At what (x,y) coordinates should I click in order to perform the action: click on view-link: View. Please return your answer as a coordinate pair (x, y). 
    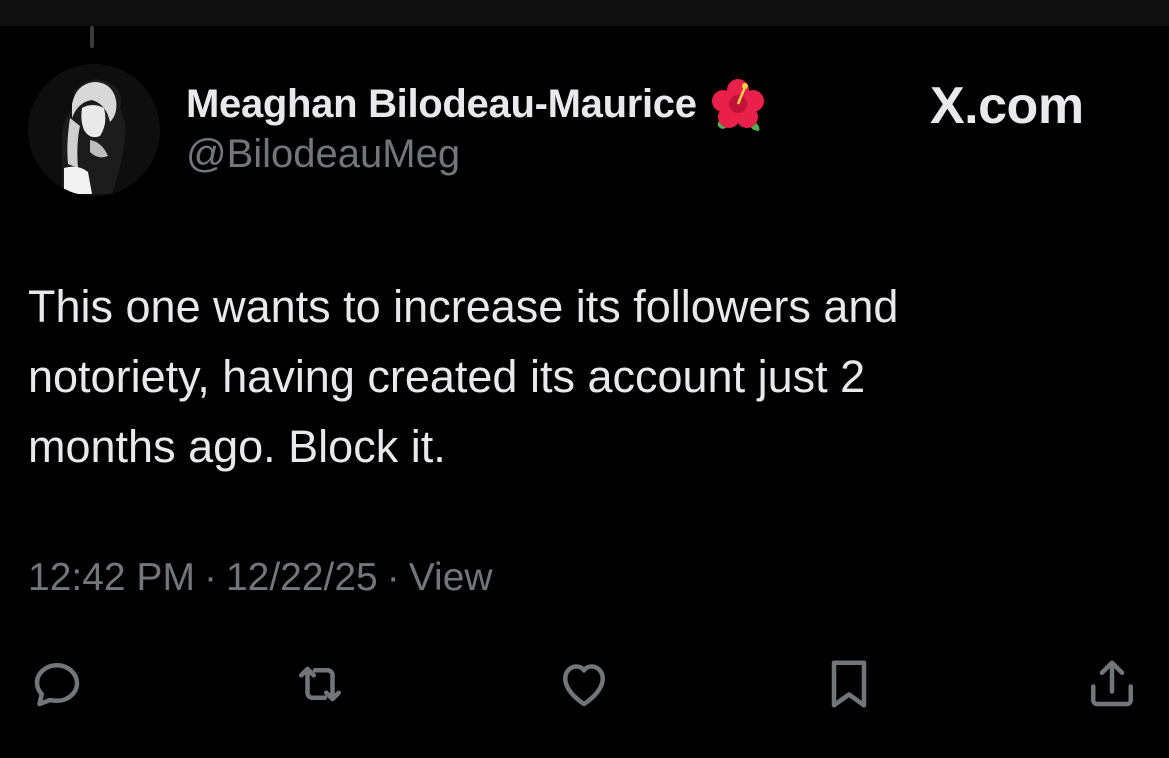
    Looking at the image, I should click on (451, 578).